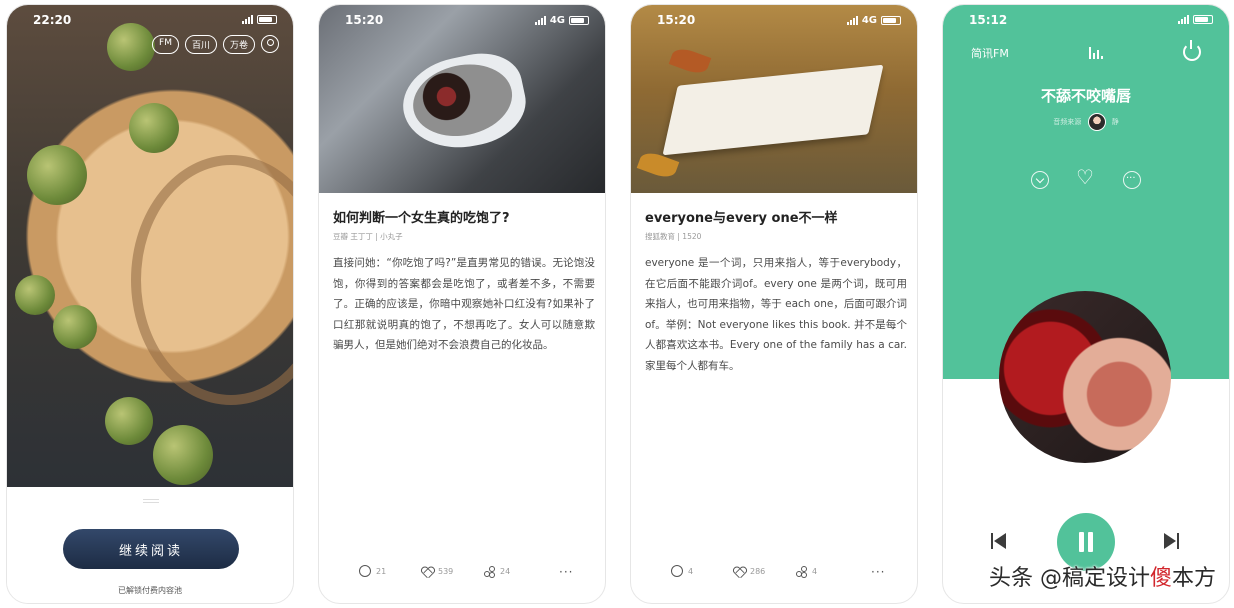 The height and width of the screenshot is (608, 1234). What do you see at coordinates (446, 571) in the screenshot?
I see `like-count: 539` at bounding box center [446, 571].